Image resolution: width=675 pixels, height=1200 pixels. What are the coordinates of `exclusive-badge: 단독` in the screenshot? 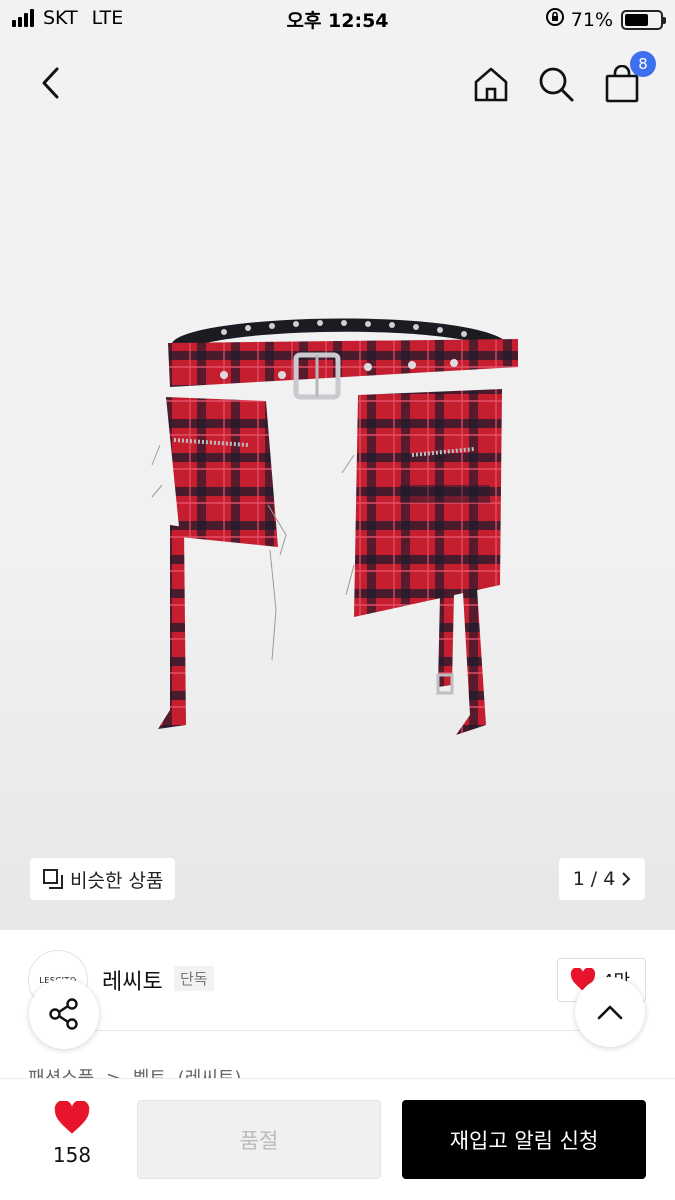 It's located at (194, 978).